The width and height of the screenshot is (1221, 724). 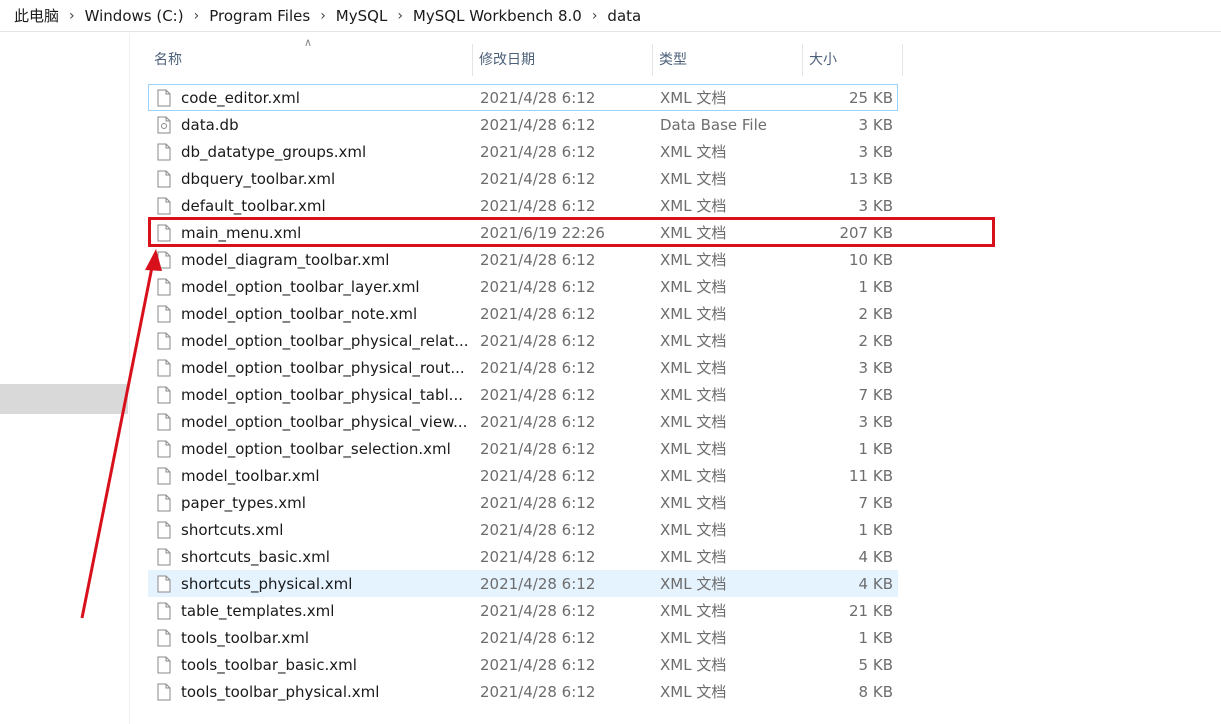 I want to click on file-size: 13 KB, so click(x=871, y=179).